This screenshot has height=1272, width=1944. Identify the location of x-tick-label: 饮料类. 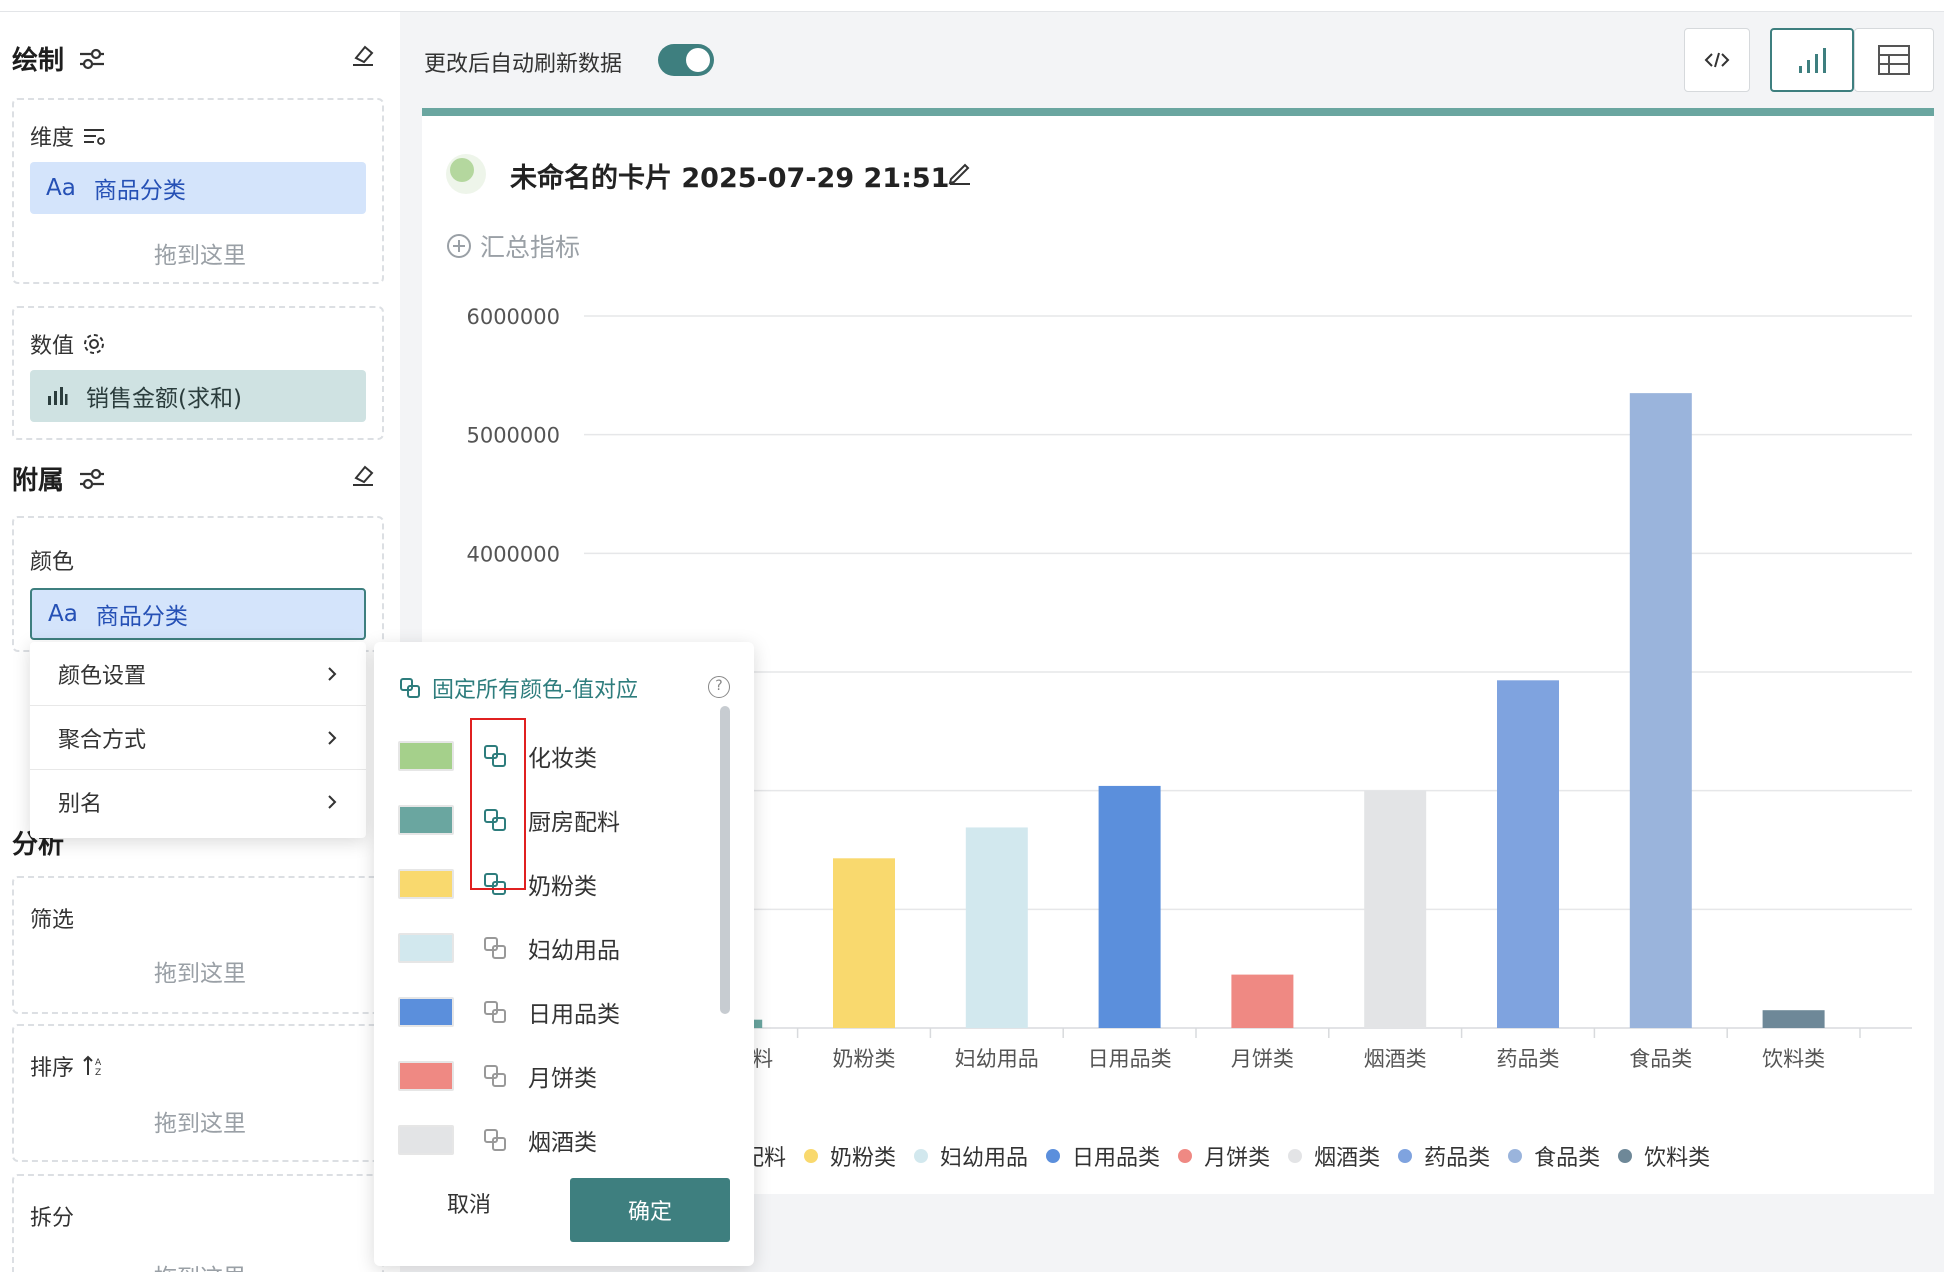
(1793, 1059).